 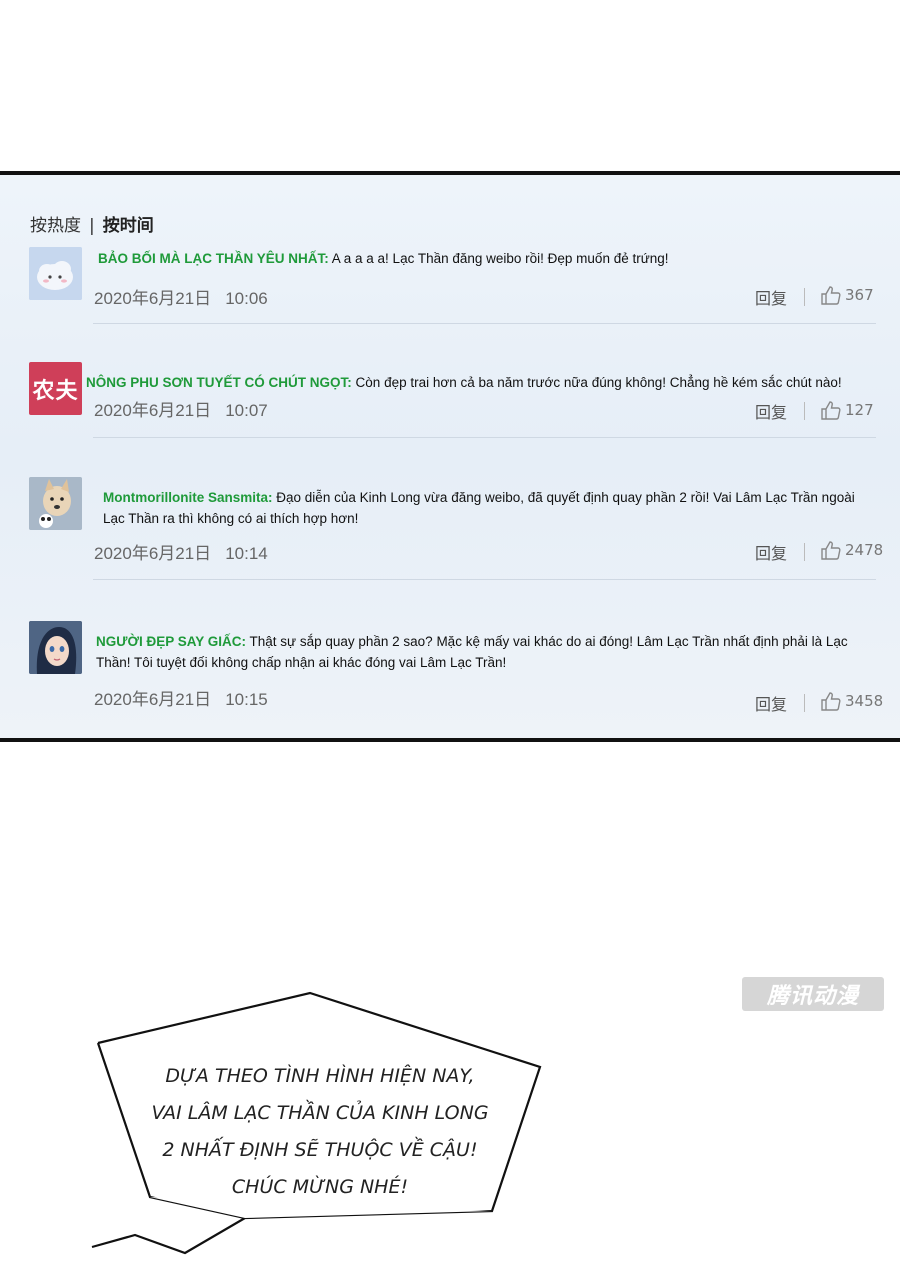 What do you see at coordinates (171, 641) in the screenshot?
I see `comment-username: NGƯỜI ĐẸP SAY GIẤC:` at bounding box center [171, 641].